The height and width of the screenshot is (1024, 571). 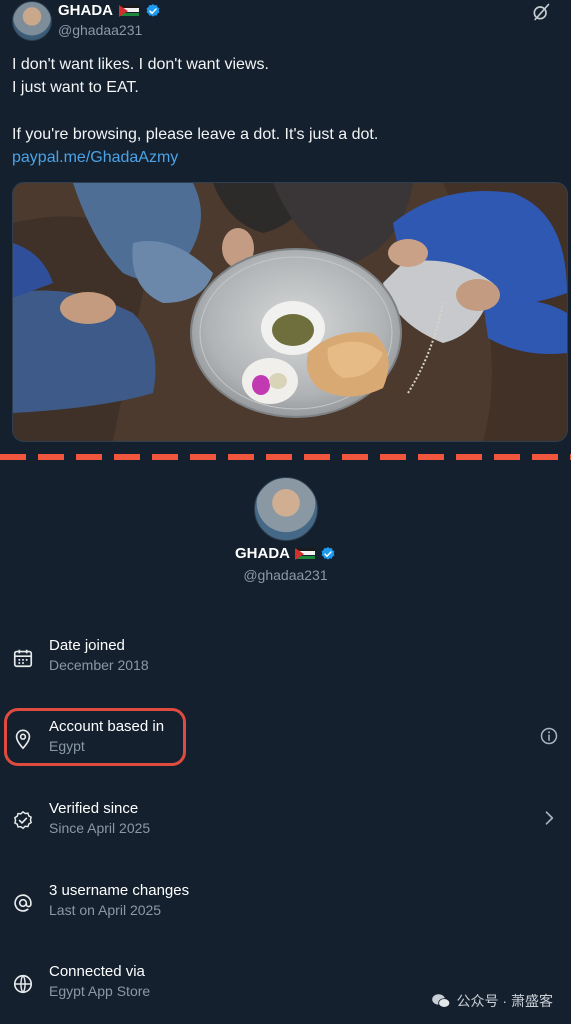 What do you see at coordinates (95, 157) in the screenshot?
I see `paypal-link: paypal.me/GhadaAzmy` at bounding box center [95, 157].